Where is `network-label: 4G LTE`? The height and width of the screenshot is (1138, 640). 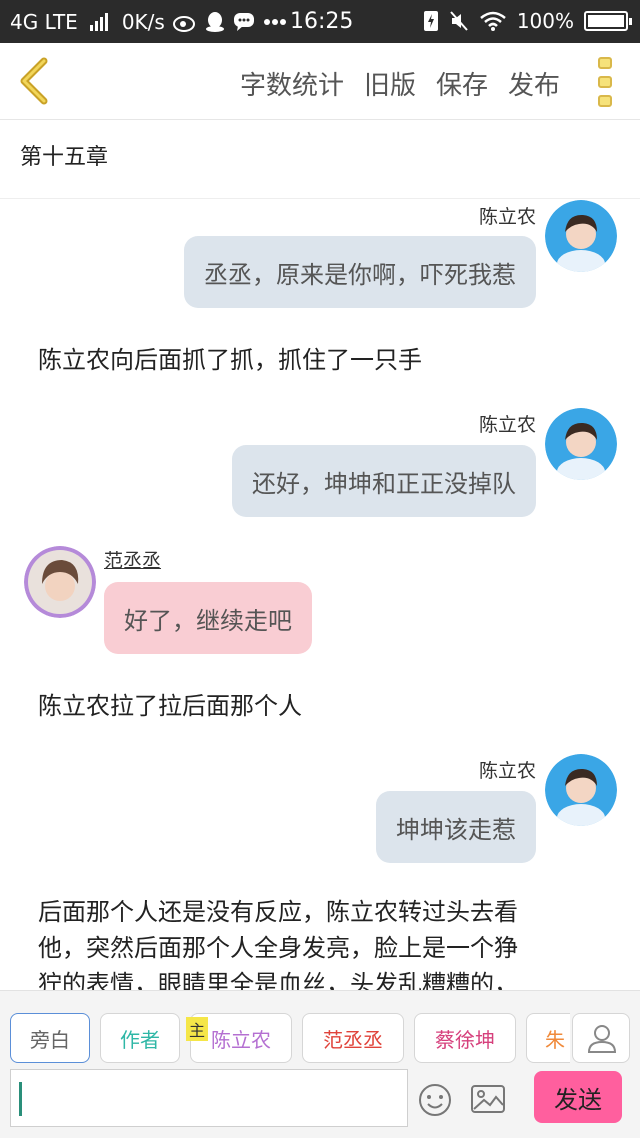 network-label: 4G LTE is located at coordinates (44, 21).